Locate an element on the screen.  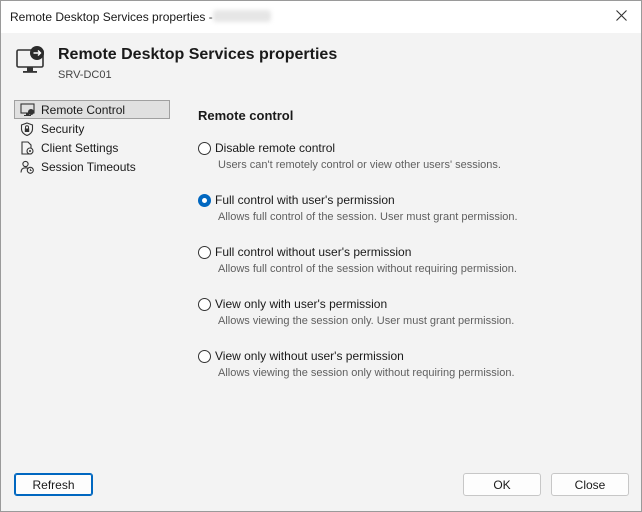
window-title: Remote Desktop Services properties - is located at coordinates (111, 17).